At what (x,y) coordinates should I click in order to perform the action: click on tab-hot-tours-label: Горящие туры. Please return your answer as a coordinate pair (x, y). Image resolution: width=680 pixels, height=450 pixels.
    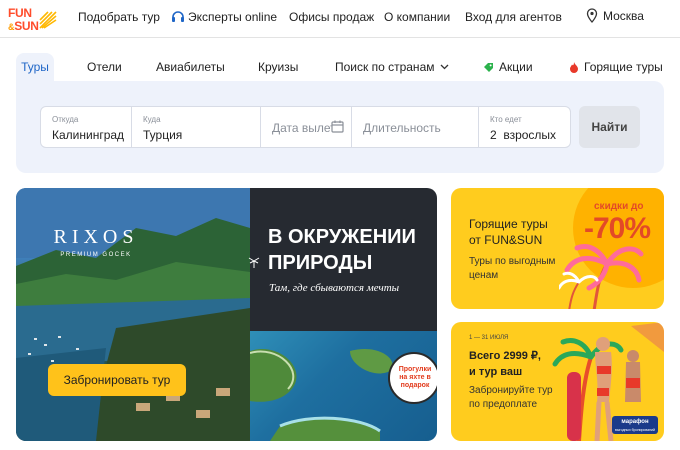
    Looking at the image, I should click on (623, 67).